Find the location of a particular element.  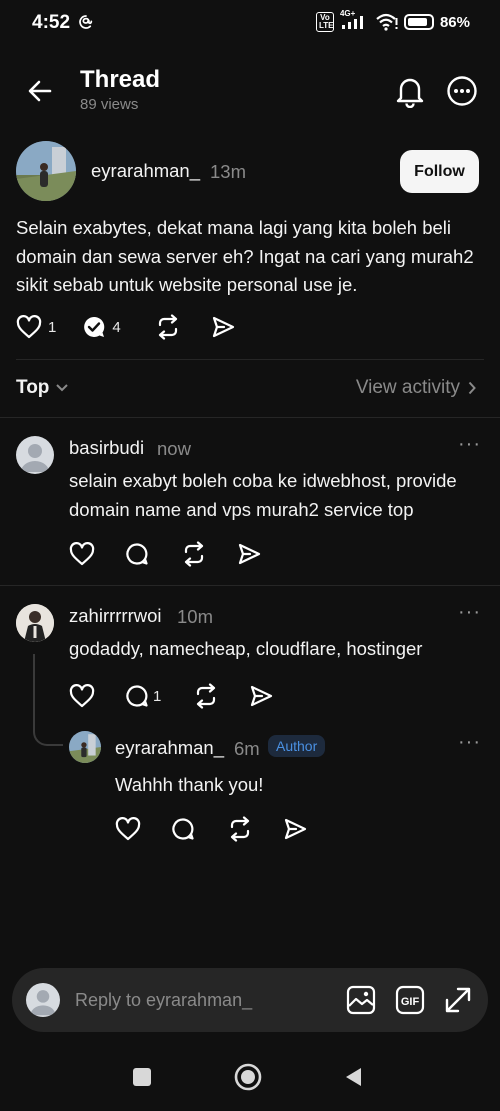

view-activity-link: View activity is located at coordinates (416, 388).